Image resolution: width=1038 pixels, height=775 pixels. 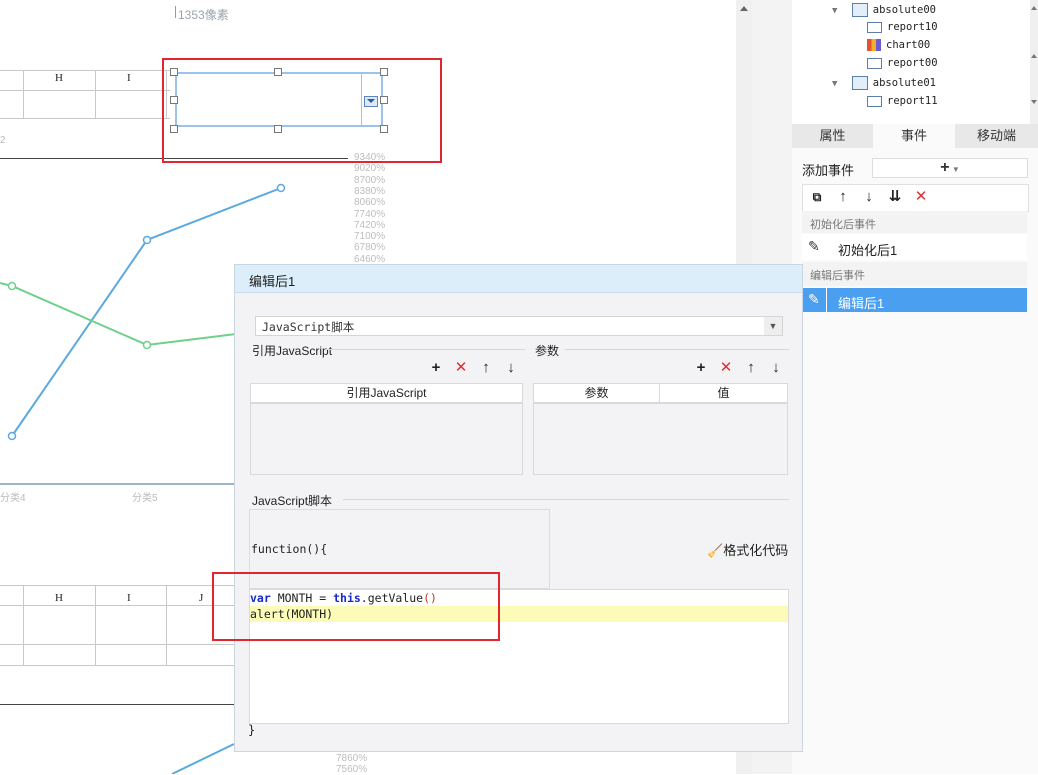 What do you see at coordinates (902, 104) in the screenshot?
I see `tree-item-report11: report11` at bounding box center [902, 104].